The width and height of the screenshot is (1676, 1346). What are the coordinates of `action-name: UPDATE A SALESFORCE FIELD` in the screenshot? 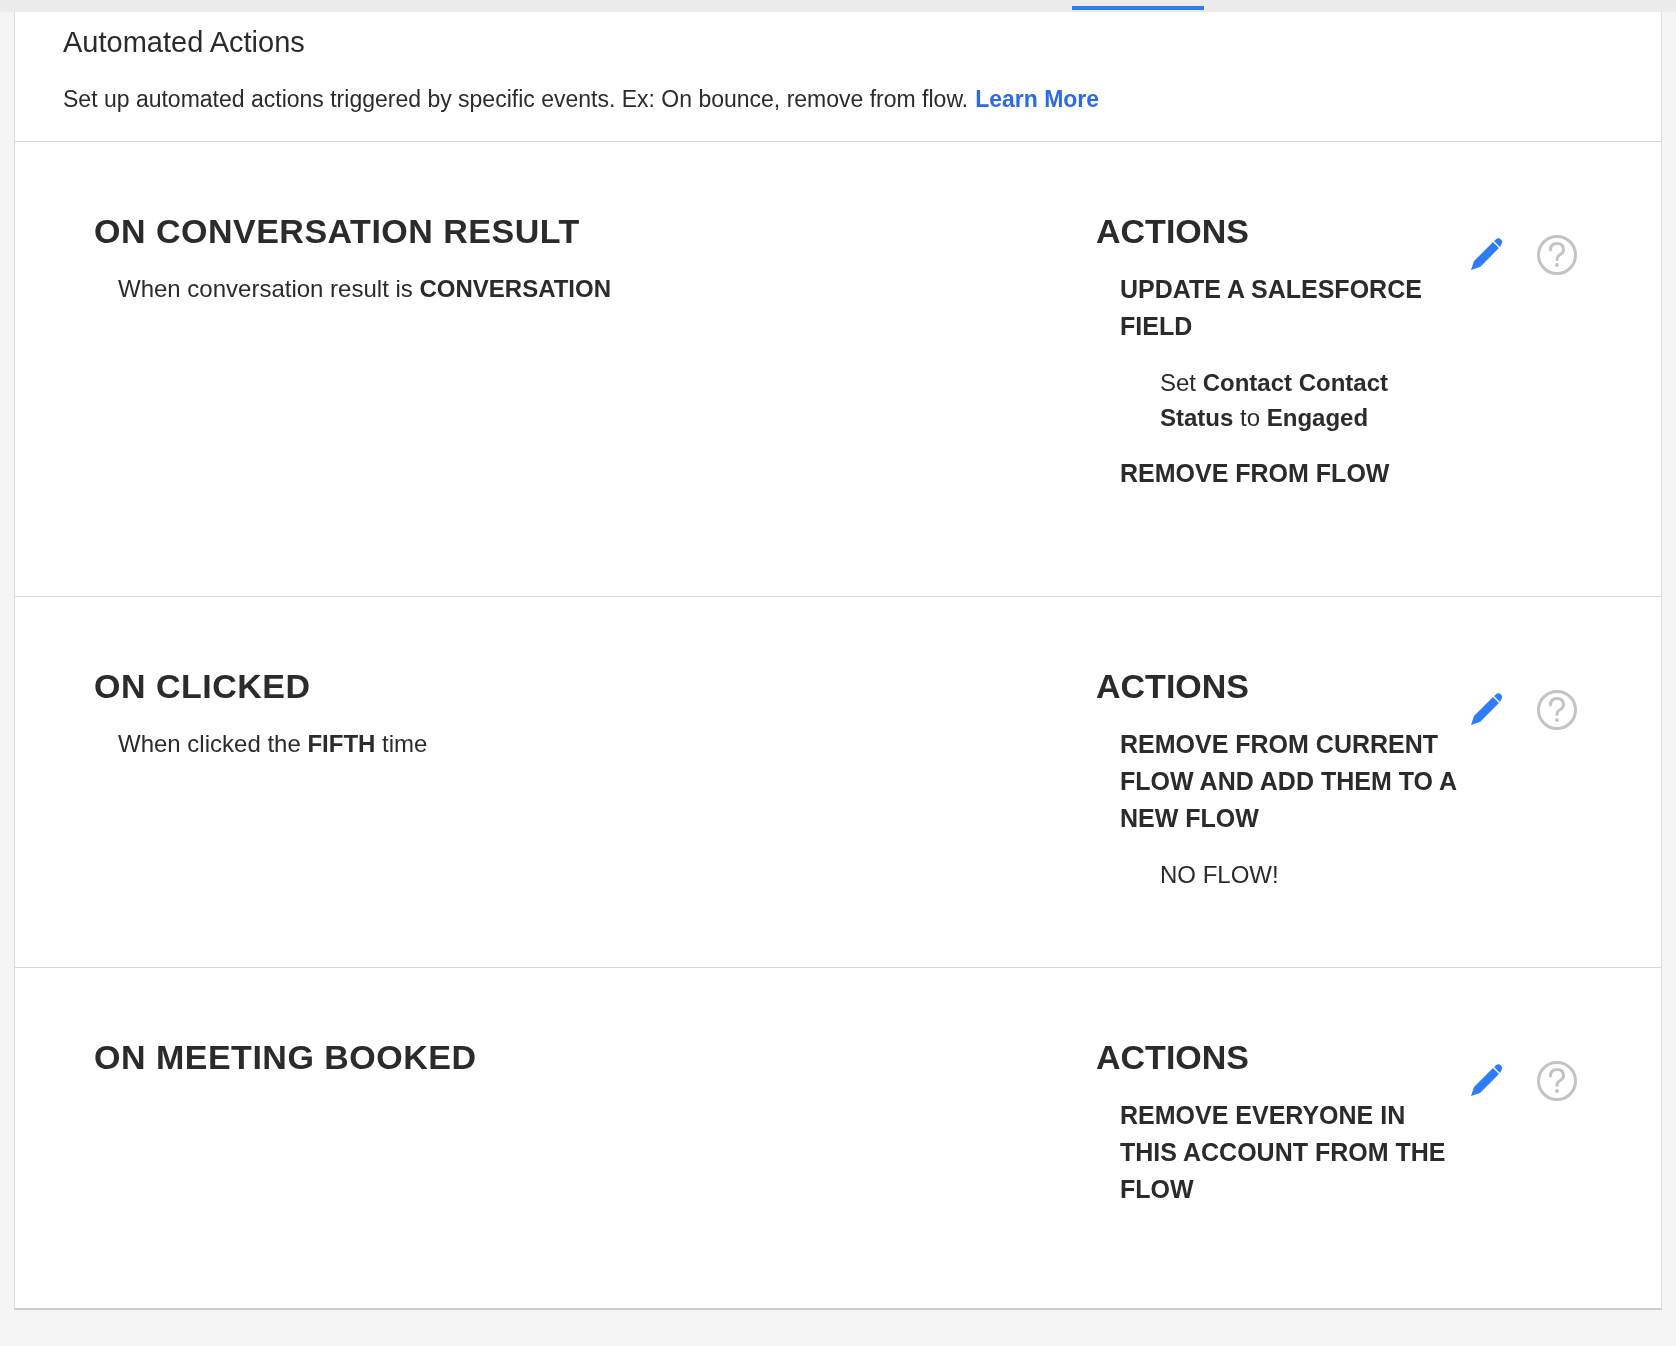 It's located at (1271, 307).